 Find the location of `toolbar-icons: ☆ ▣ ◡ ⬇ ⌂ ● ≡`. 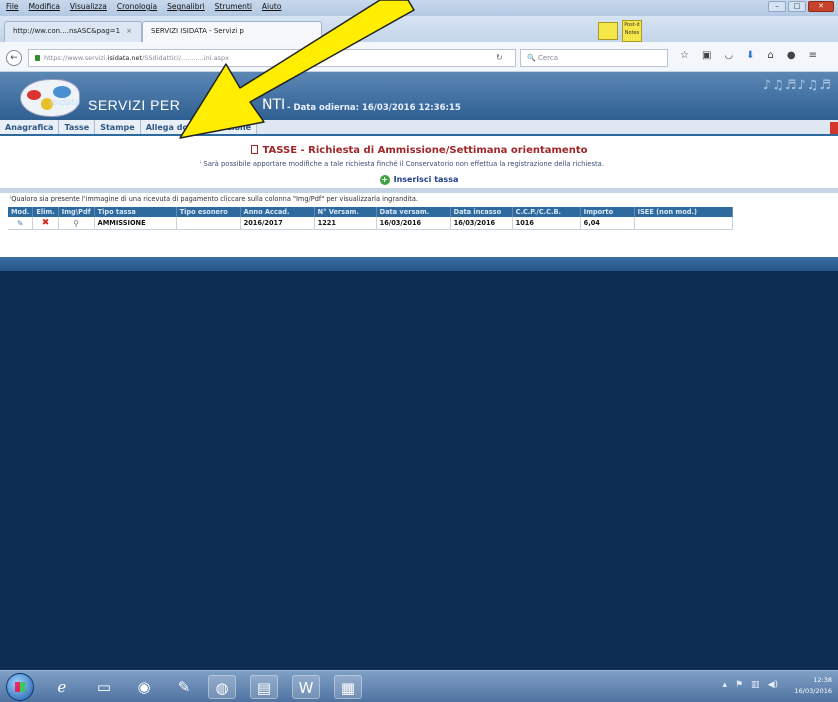

toolbar-icons: ☆ ▣ ◡ ⬇ ⌂ ● ≡ is located at coordinates (748, 55).